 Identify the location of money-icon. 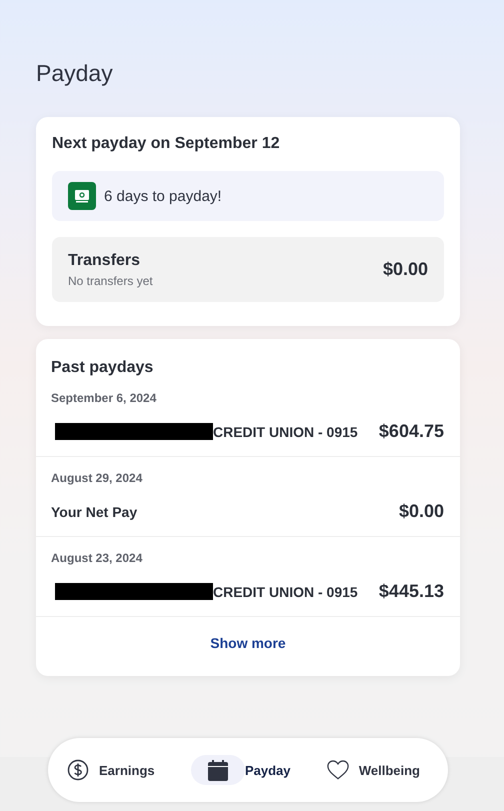
(82, 196).